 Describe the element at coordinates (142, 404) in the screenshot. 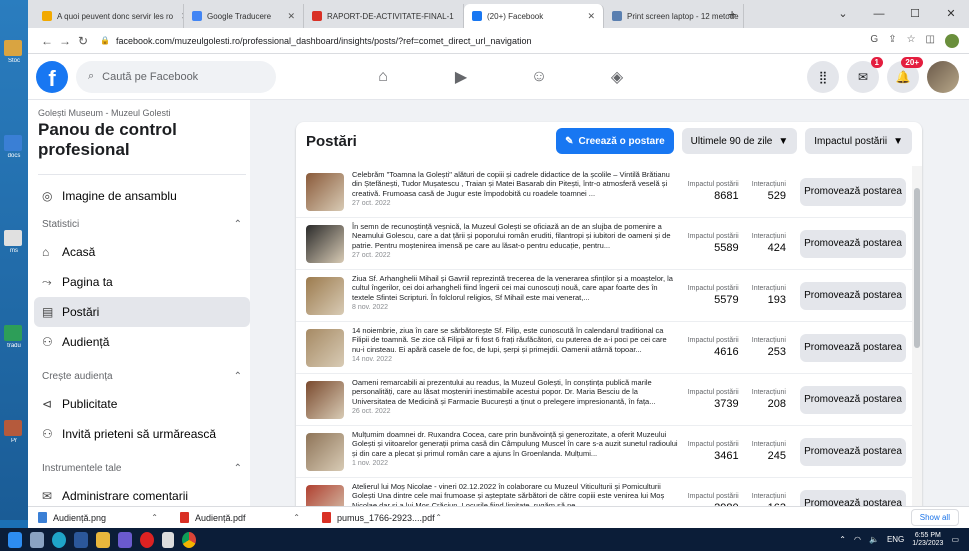

I see `sidebar-item-ads: ⊲ Publicitate` at that location.